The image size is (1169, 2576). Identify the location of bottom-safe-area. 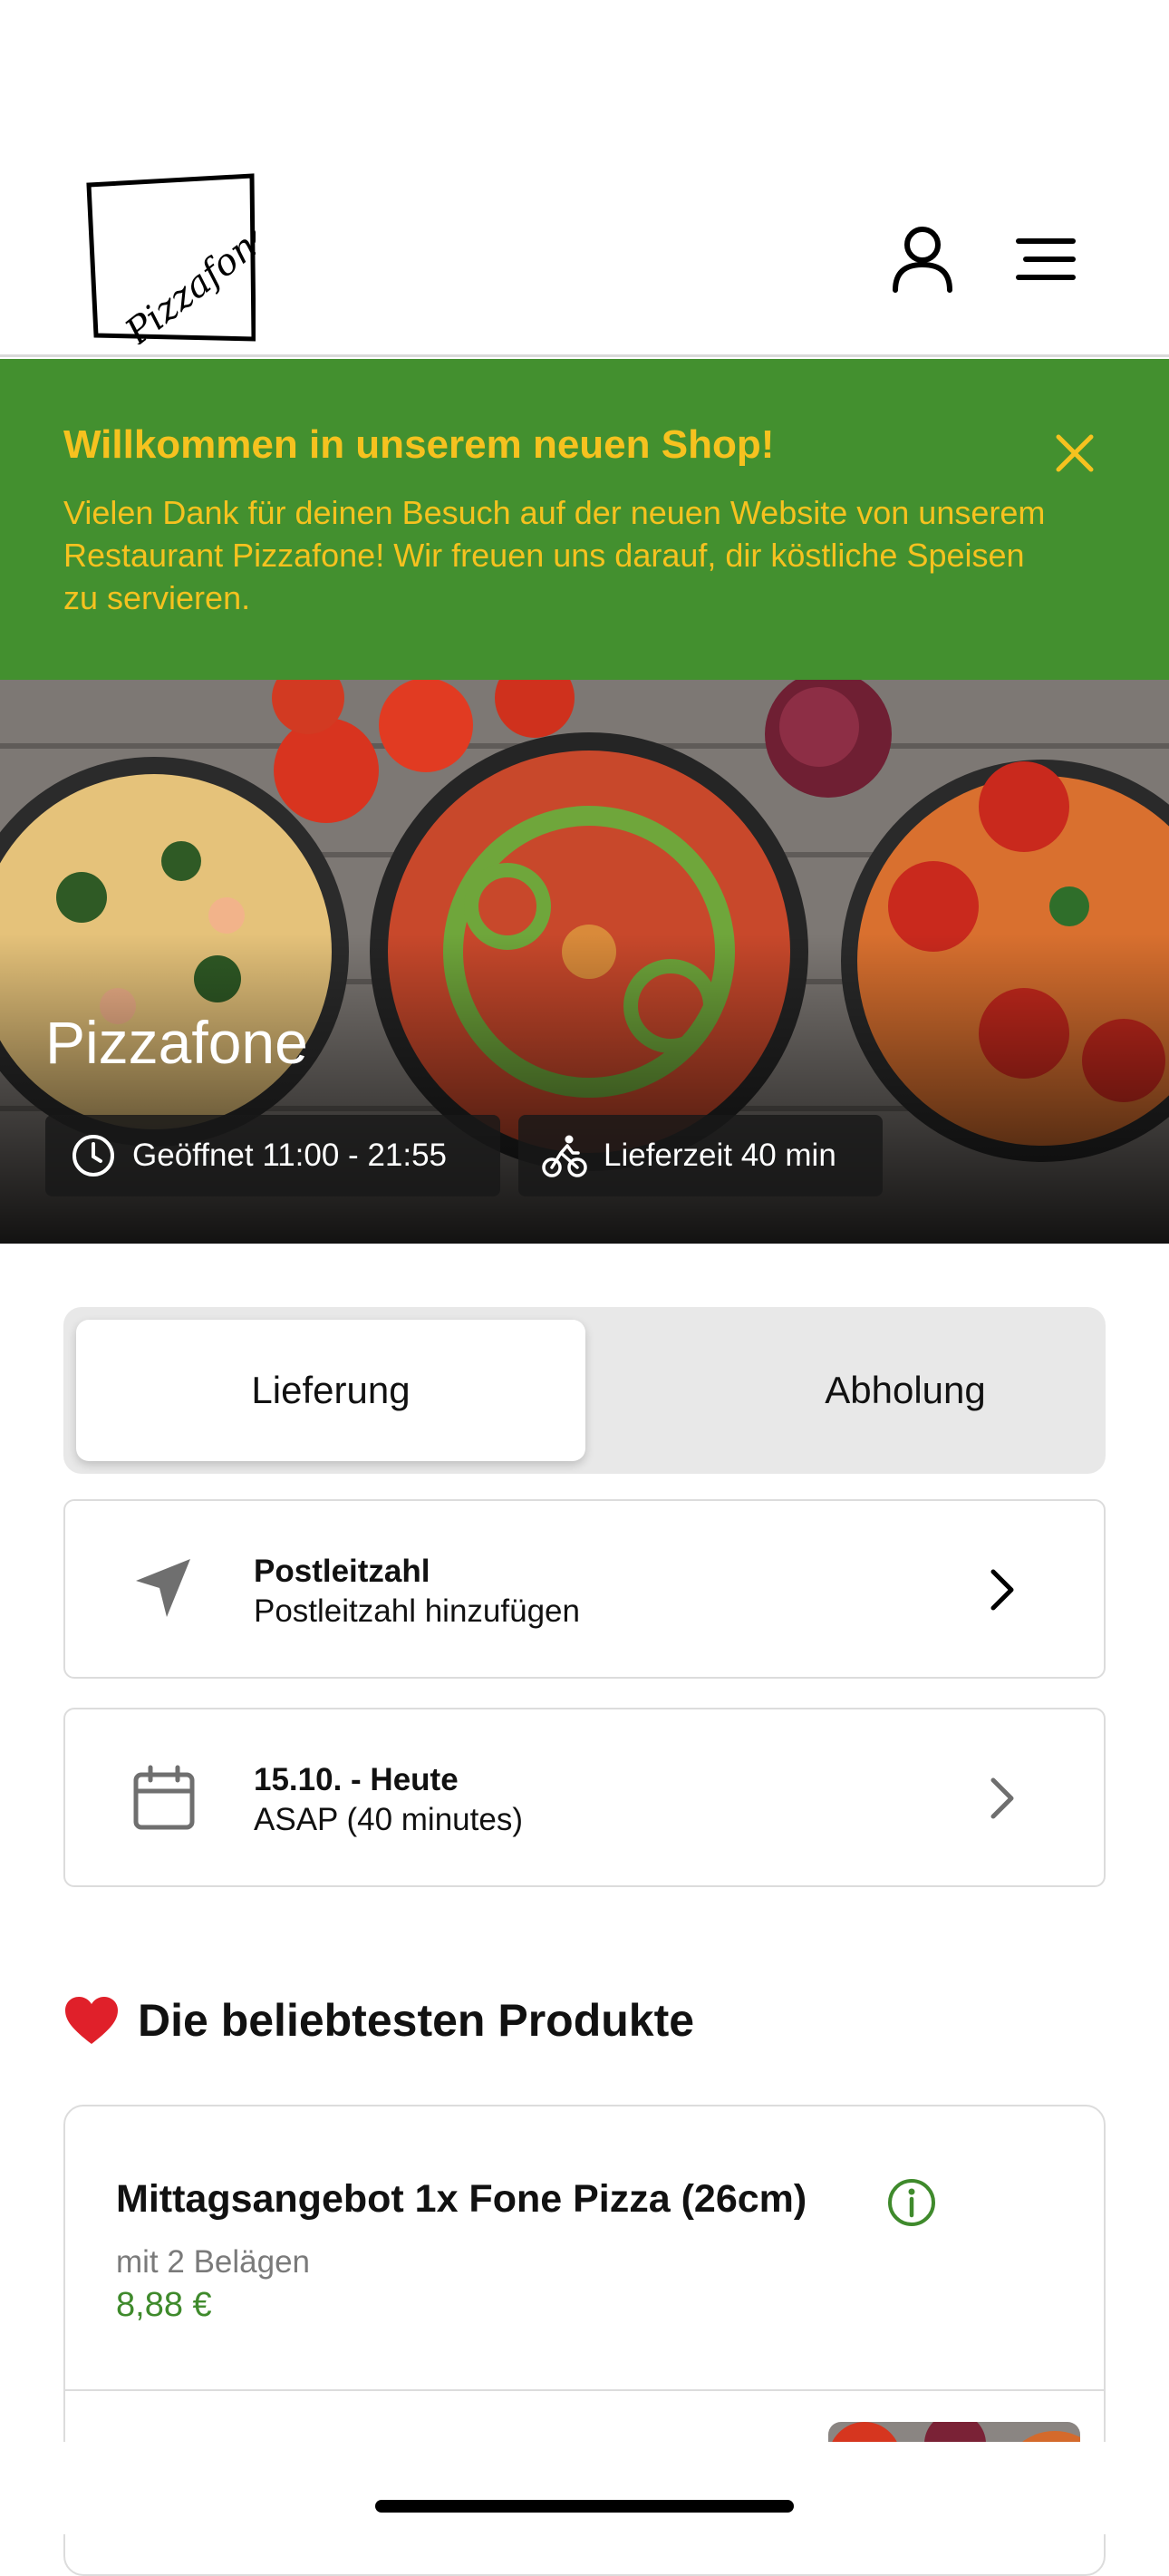
(584, 2488).